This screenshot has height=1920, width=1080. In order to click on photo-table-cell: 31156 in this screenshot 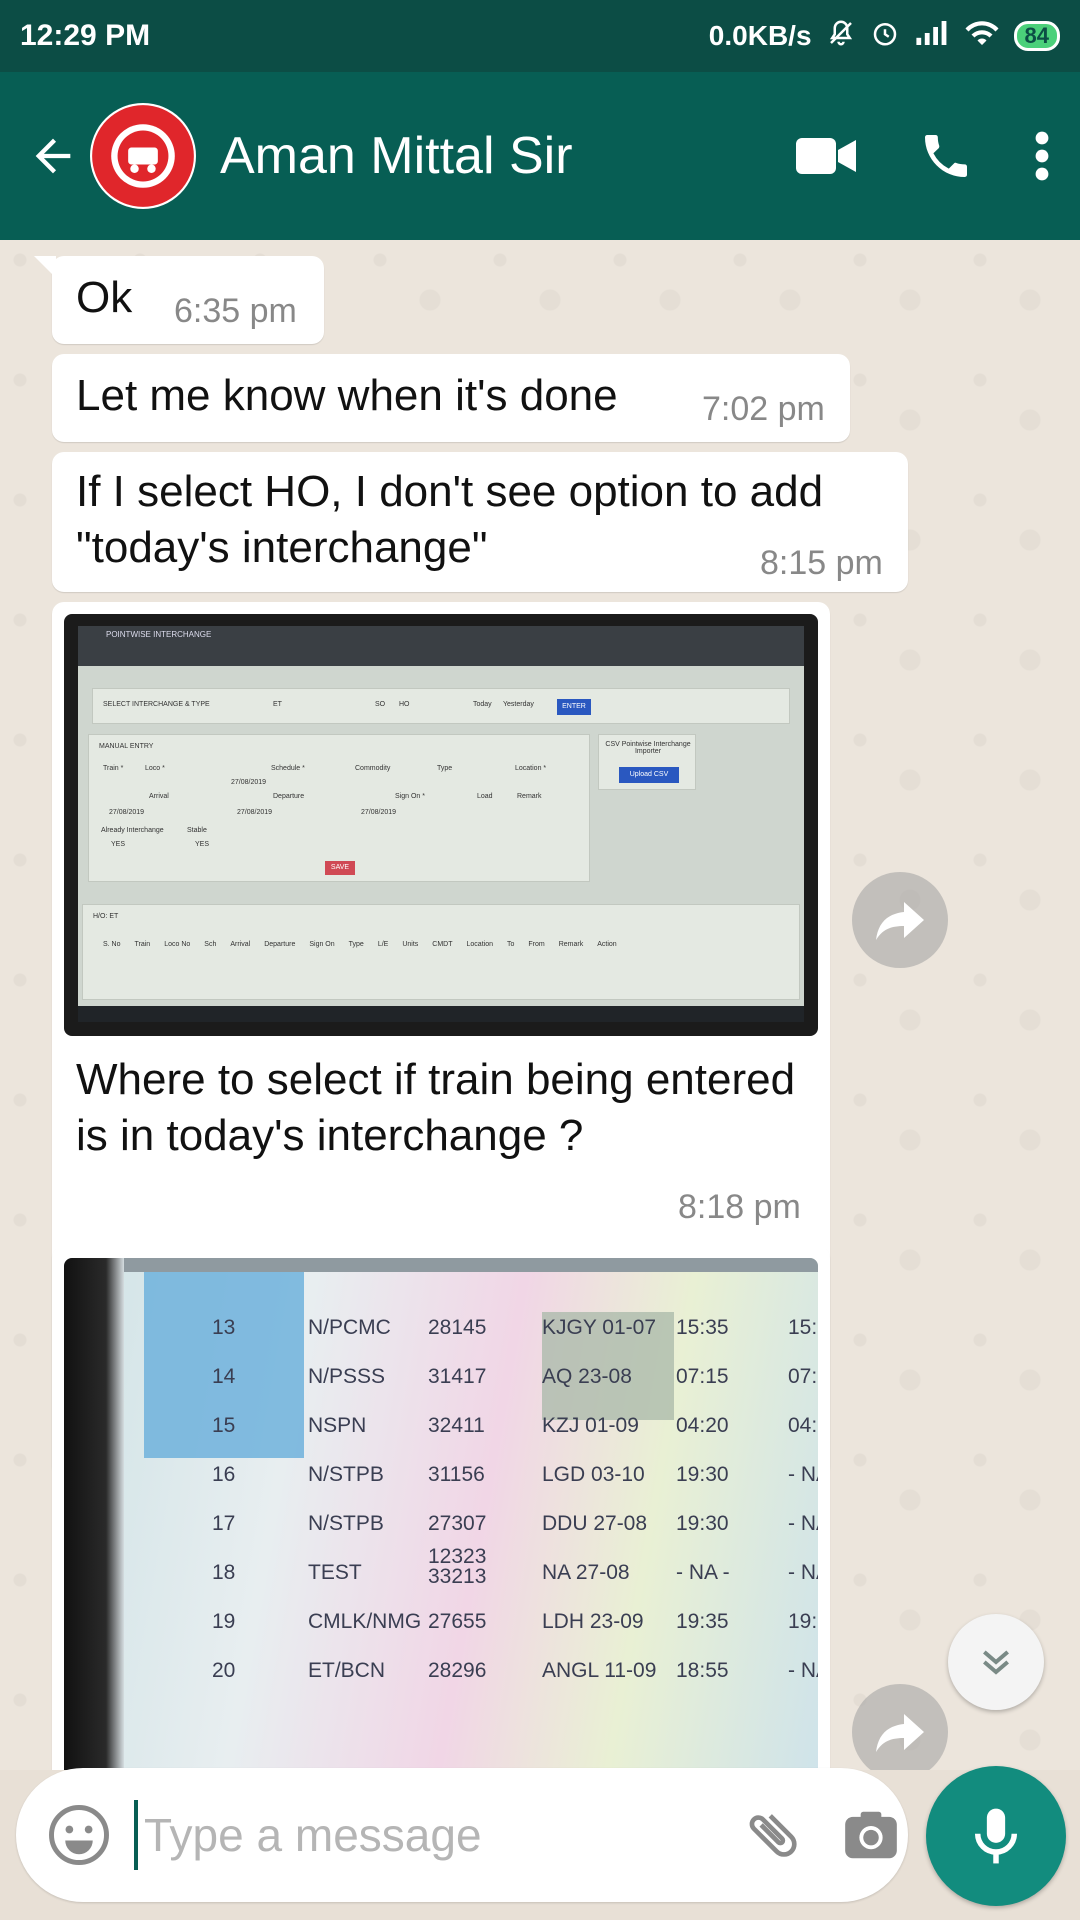, I will do `click(456, 1474)`.